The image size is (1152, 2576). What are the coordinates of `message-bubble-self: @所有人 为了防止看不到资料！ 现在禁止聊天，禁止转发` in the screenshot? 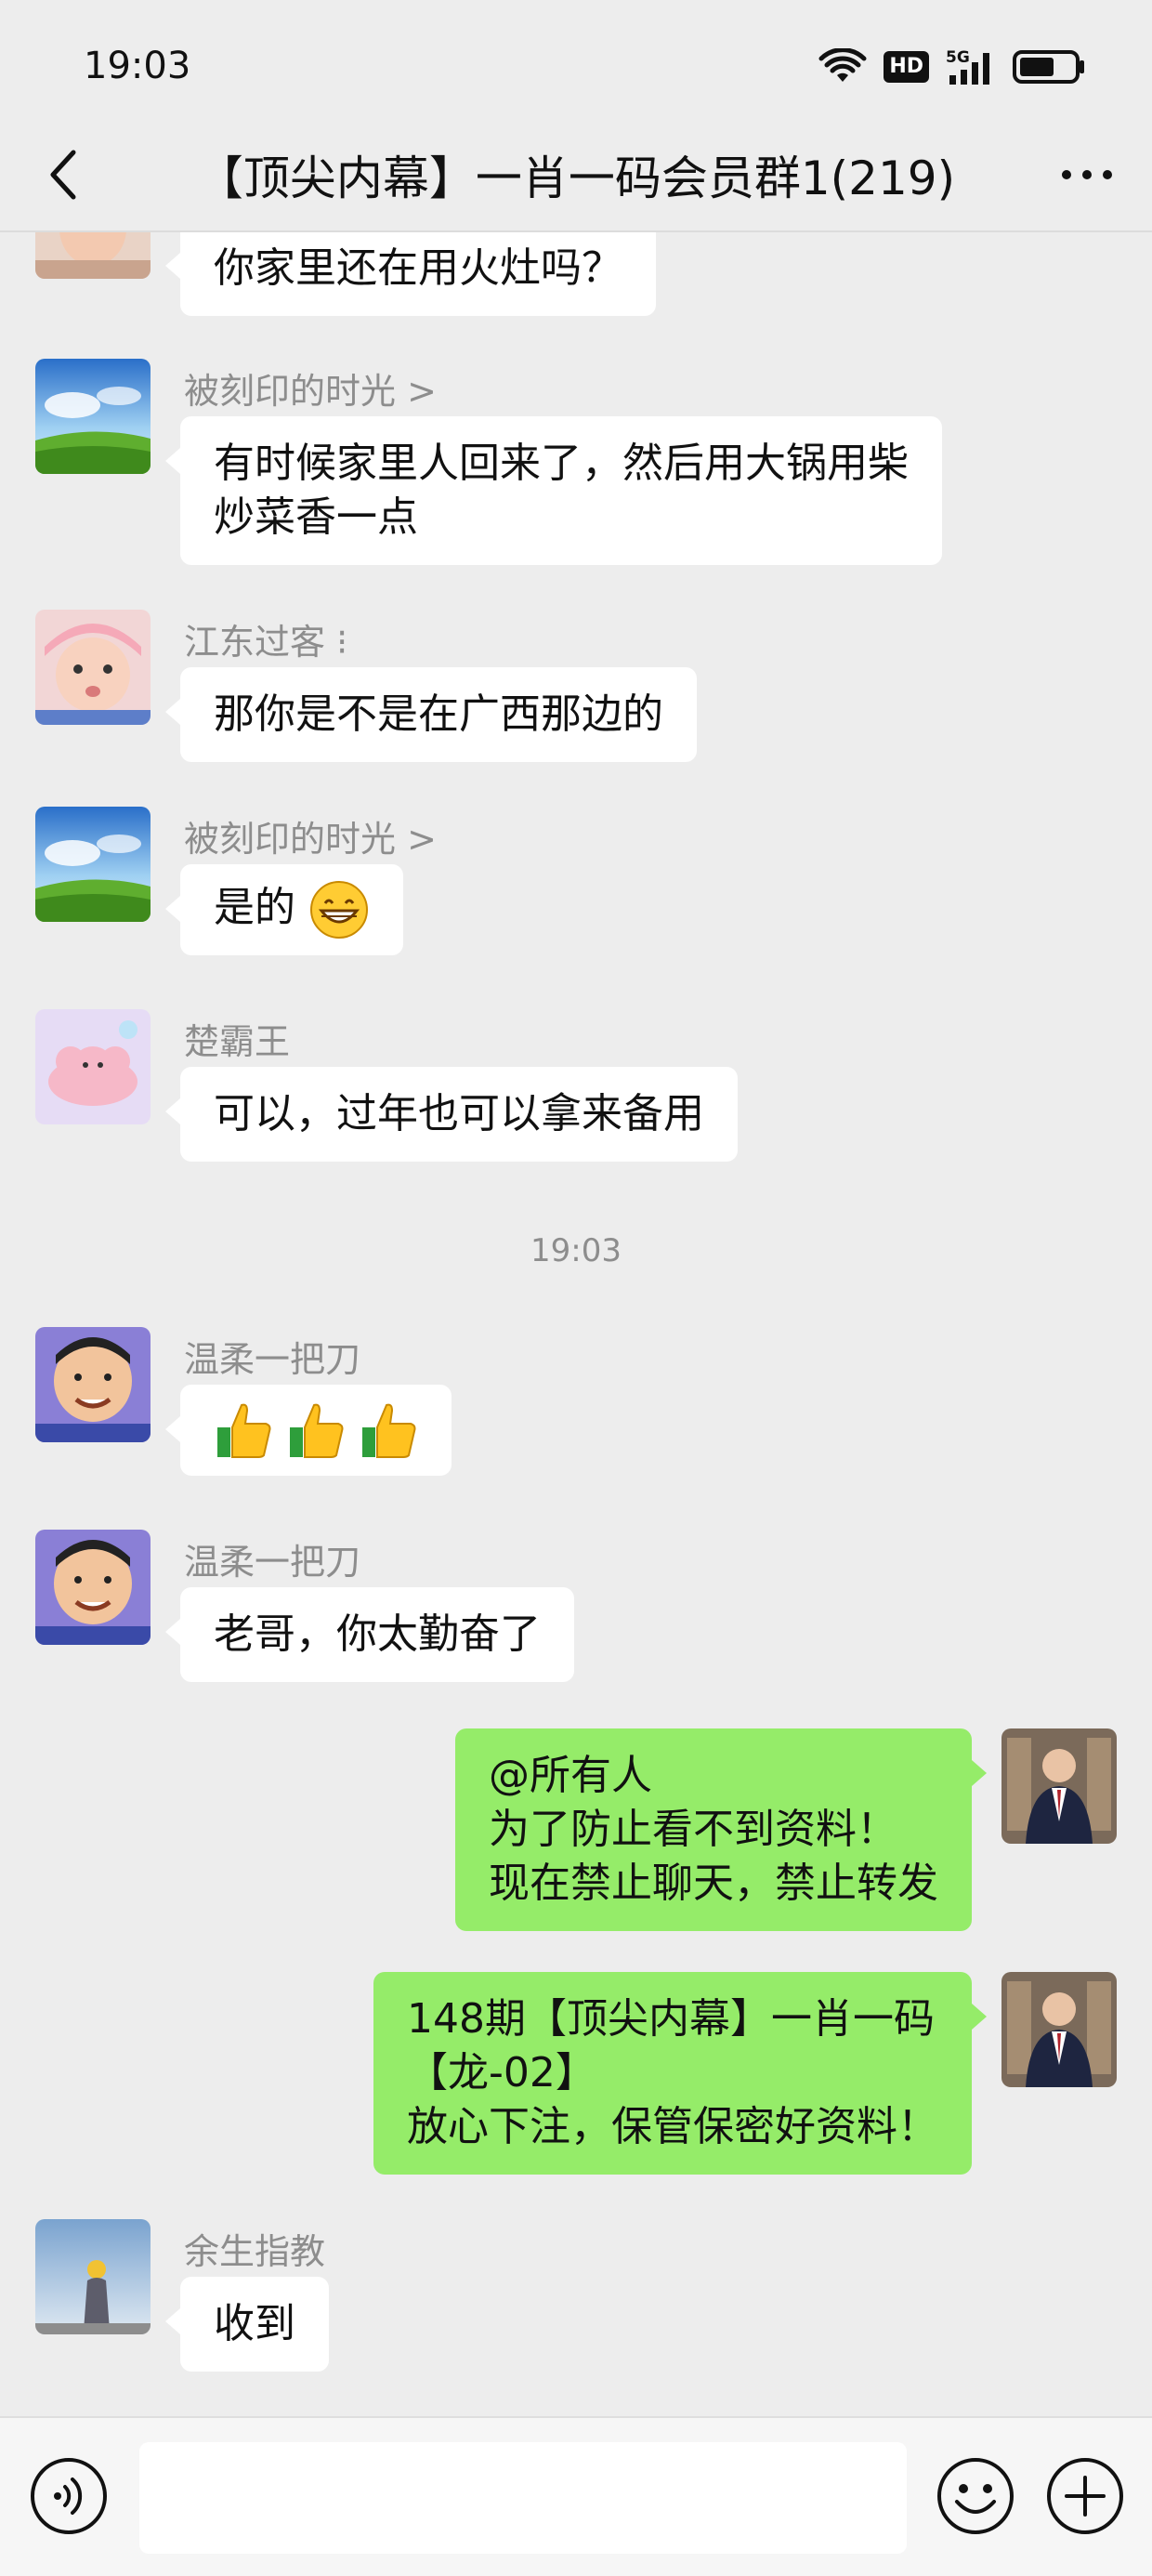 It's located at (721, 1829).